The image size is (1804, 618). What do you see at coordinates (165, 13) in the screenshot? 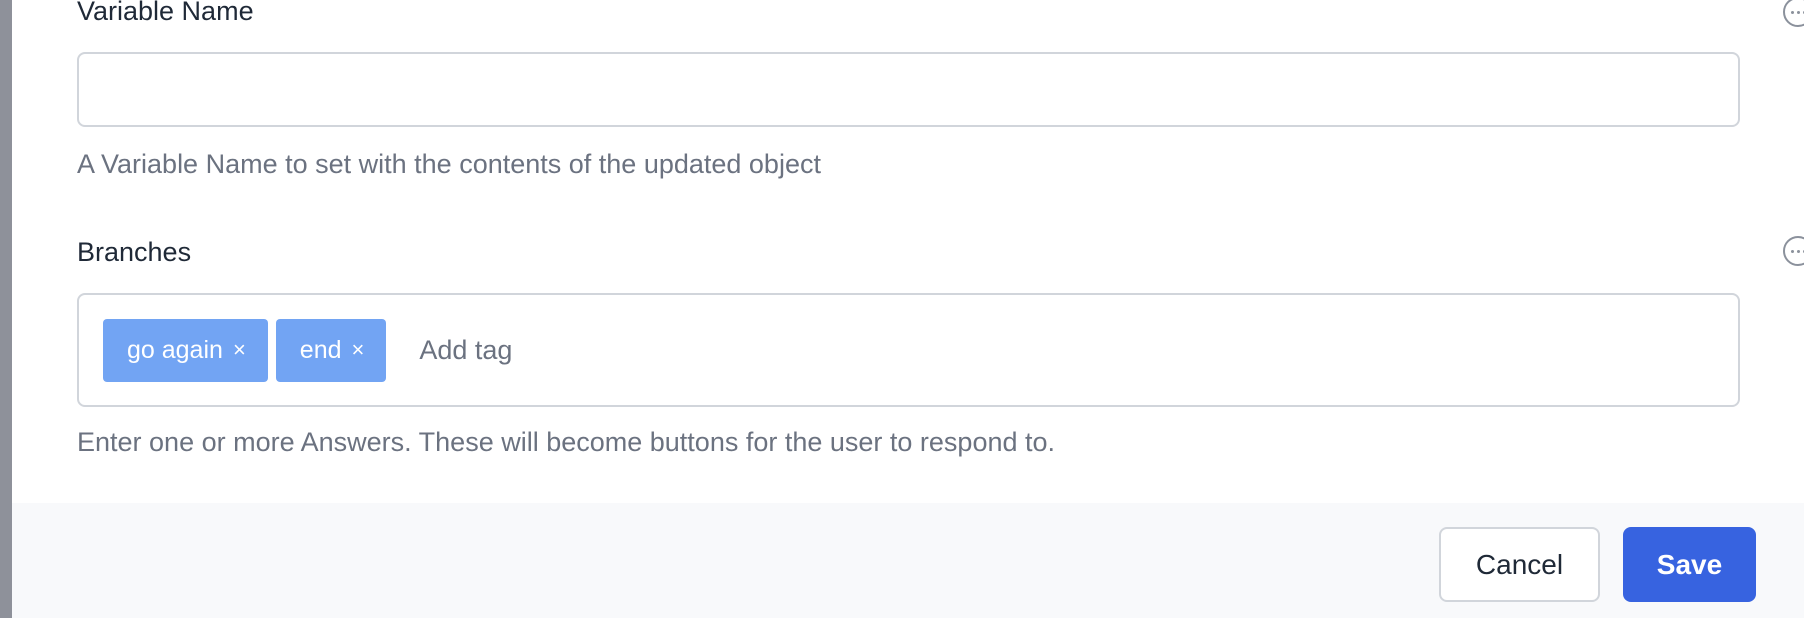
I see `variable-name-label: Variable Name` at bounding box center [165, 13].